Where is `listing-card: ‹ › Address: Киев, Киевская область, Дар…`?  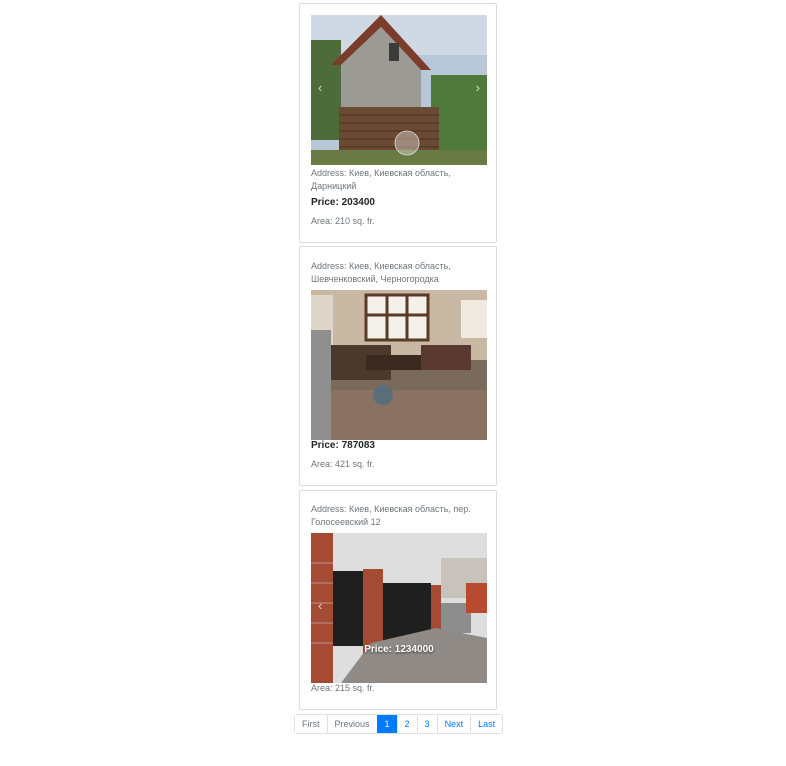 listing-card: ‹ › Address: Киев, Киевская область, Дар… is located at coordinates (398, 123).